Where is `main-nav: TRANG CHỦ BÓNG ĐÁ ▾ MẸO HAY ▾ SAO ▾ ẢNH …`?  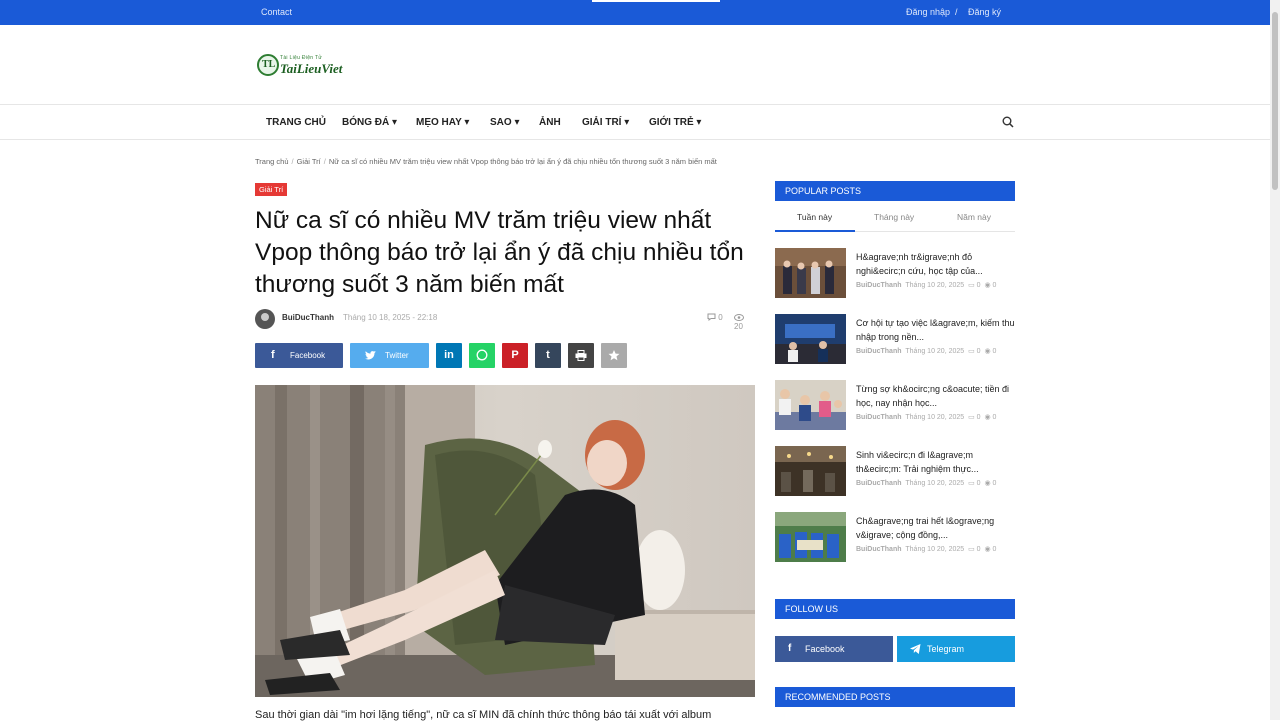 main-nav: TRANG CHỦ BÓNG ĐÁ ▾ MẸO HAY ▾ SAO ▾ ẢNH … is located at coordinates (635, 123).